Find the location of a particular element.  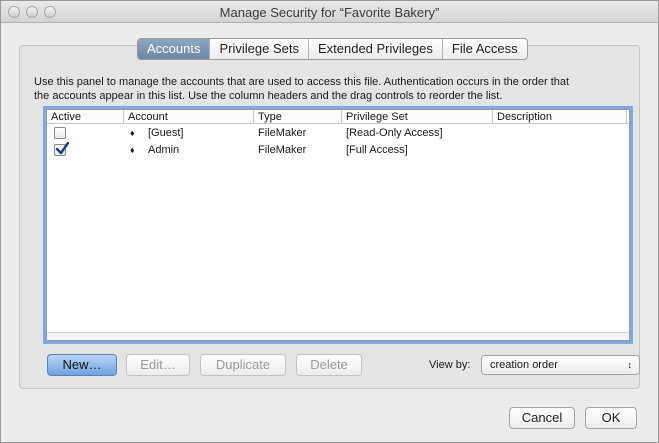

view-by-select: creation order ↕ is located at coordinates (560, 365).